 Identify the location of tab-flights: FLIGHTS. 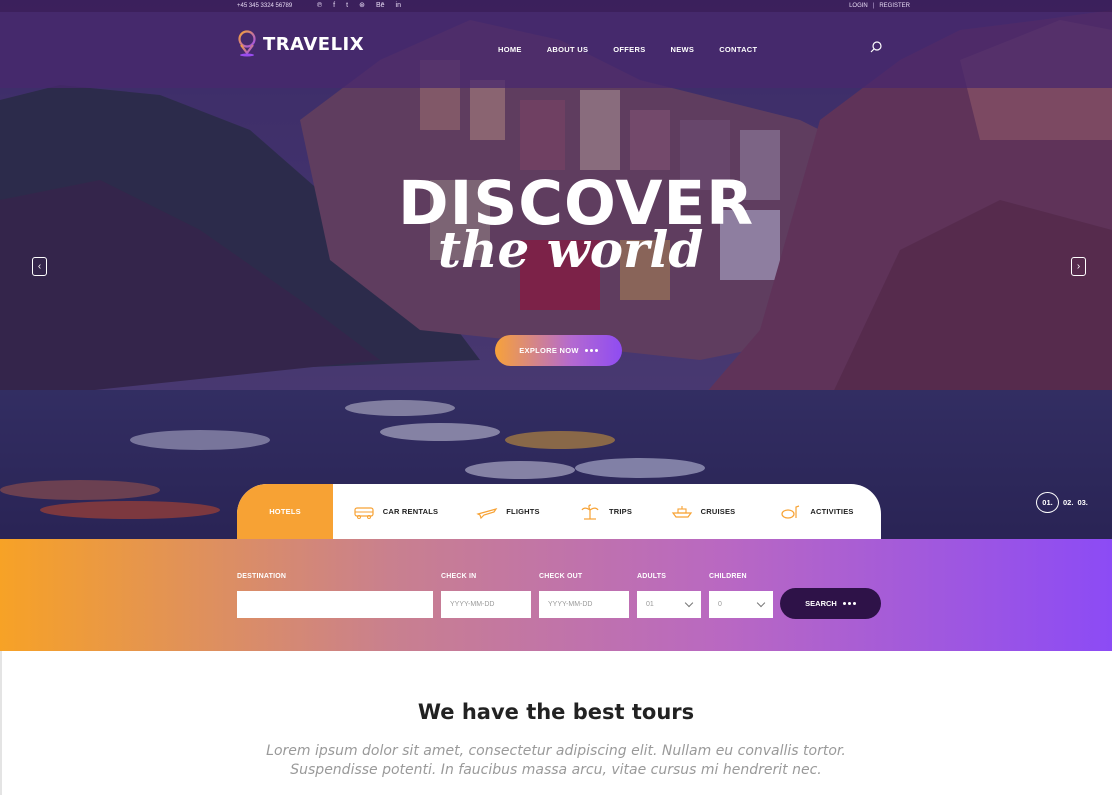
(508, 511).